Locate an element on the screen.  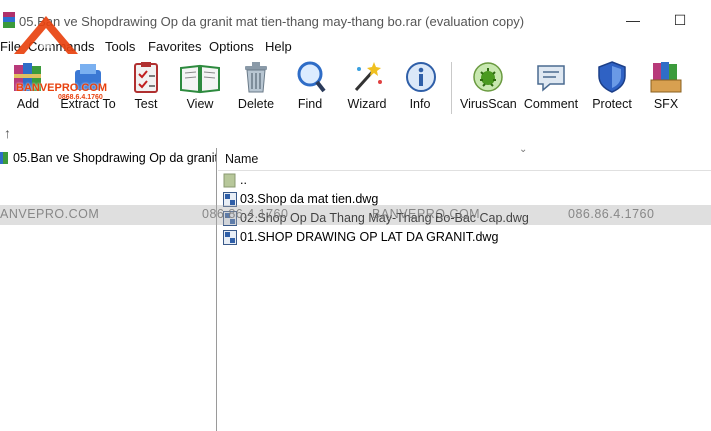
menu-help: Help is located at coordinates (278, 46).